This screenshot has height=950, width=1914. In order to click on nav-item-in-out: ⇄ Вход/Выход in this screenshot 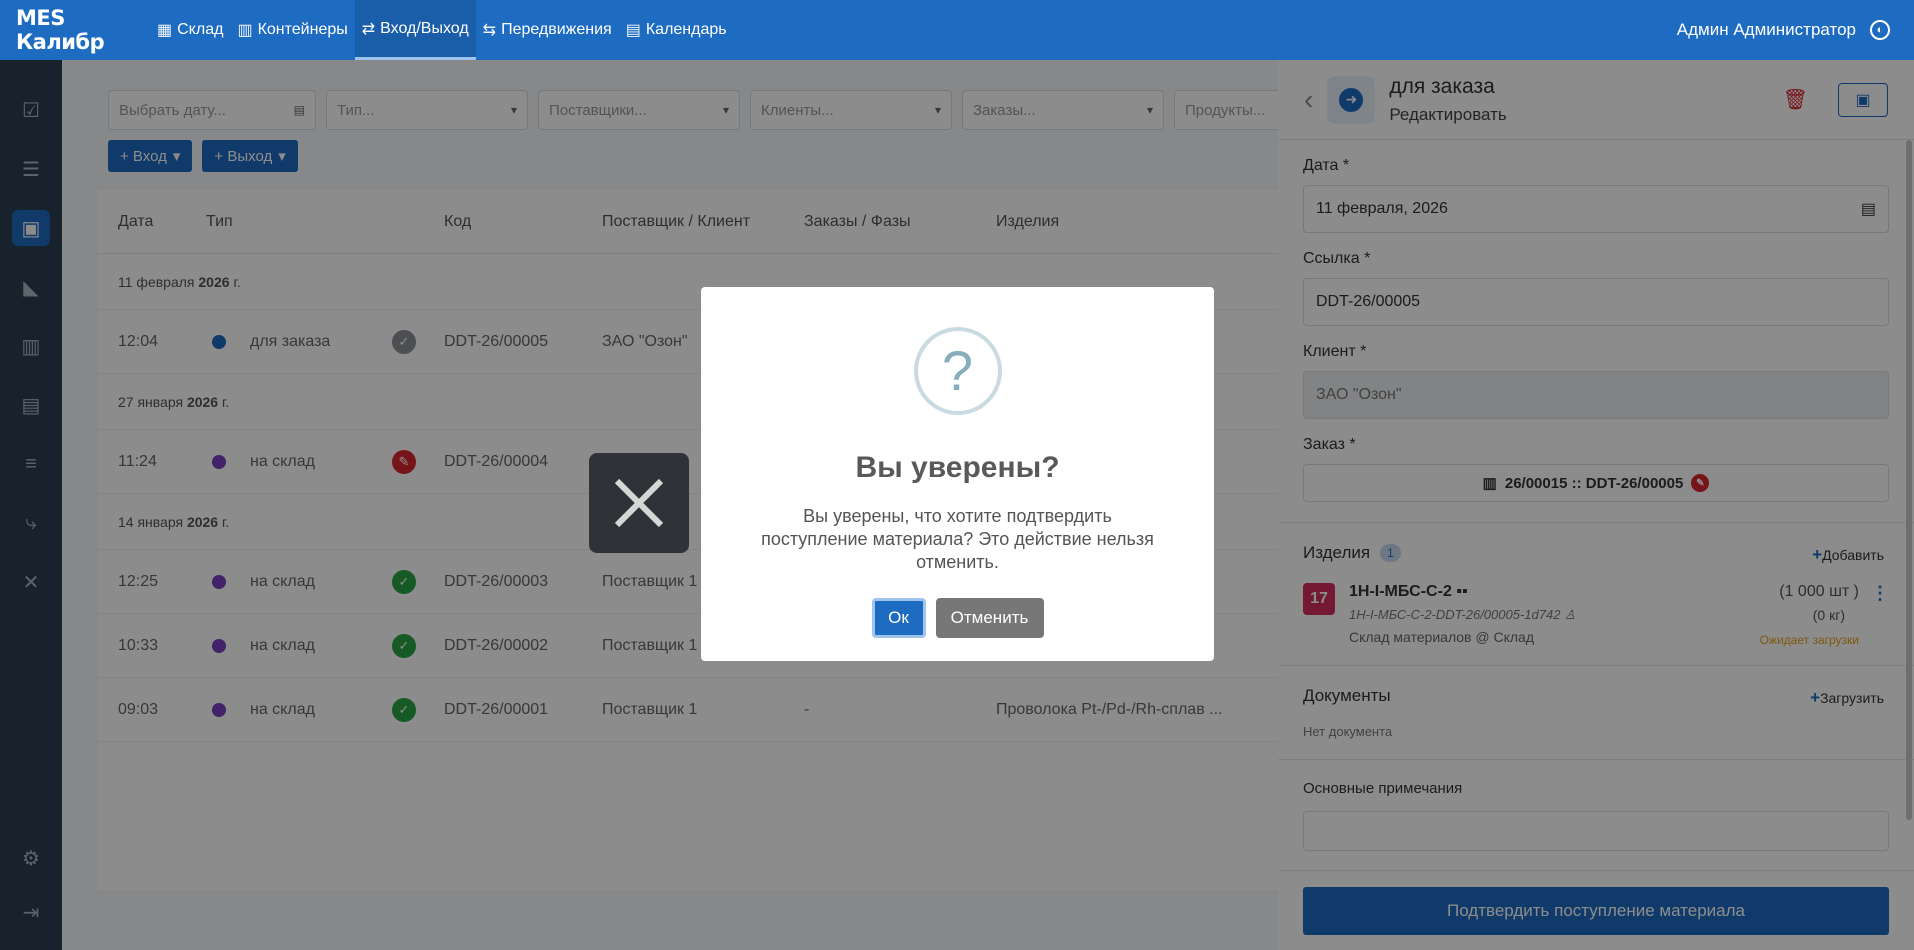, I will do `click(415, 30)`.